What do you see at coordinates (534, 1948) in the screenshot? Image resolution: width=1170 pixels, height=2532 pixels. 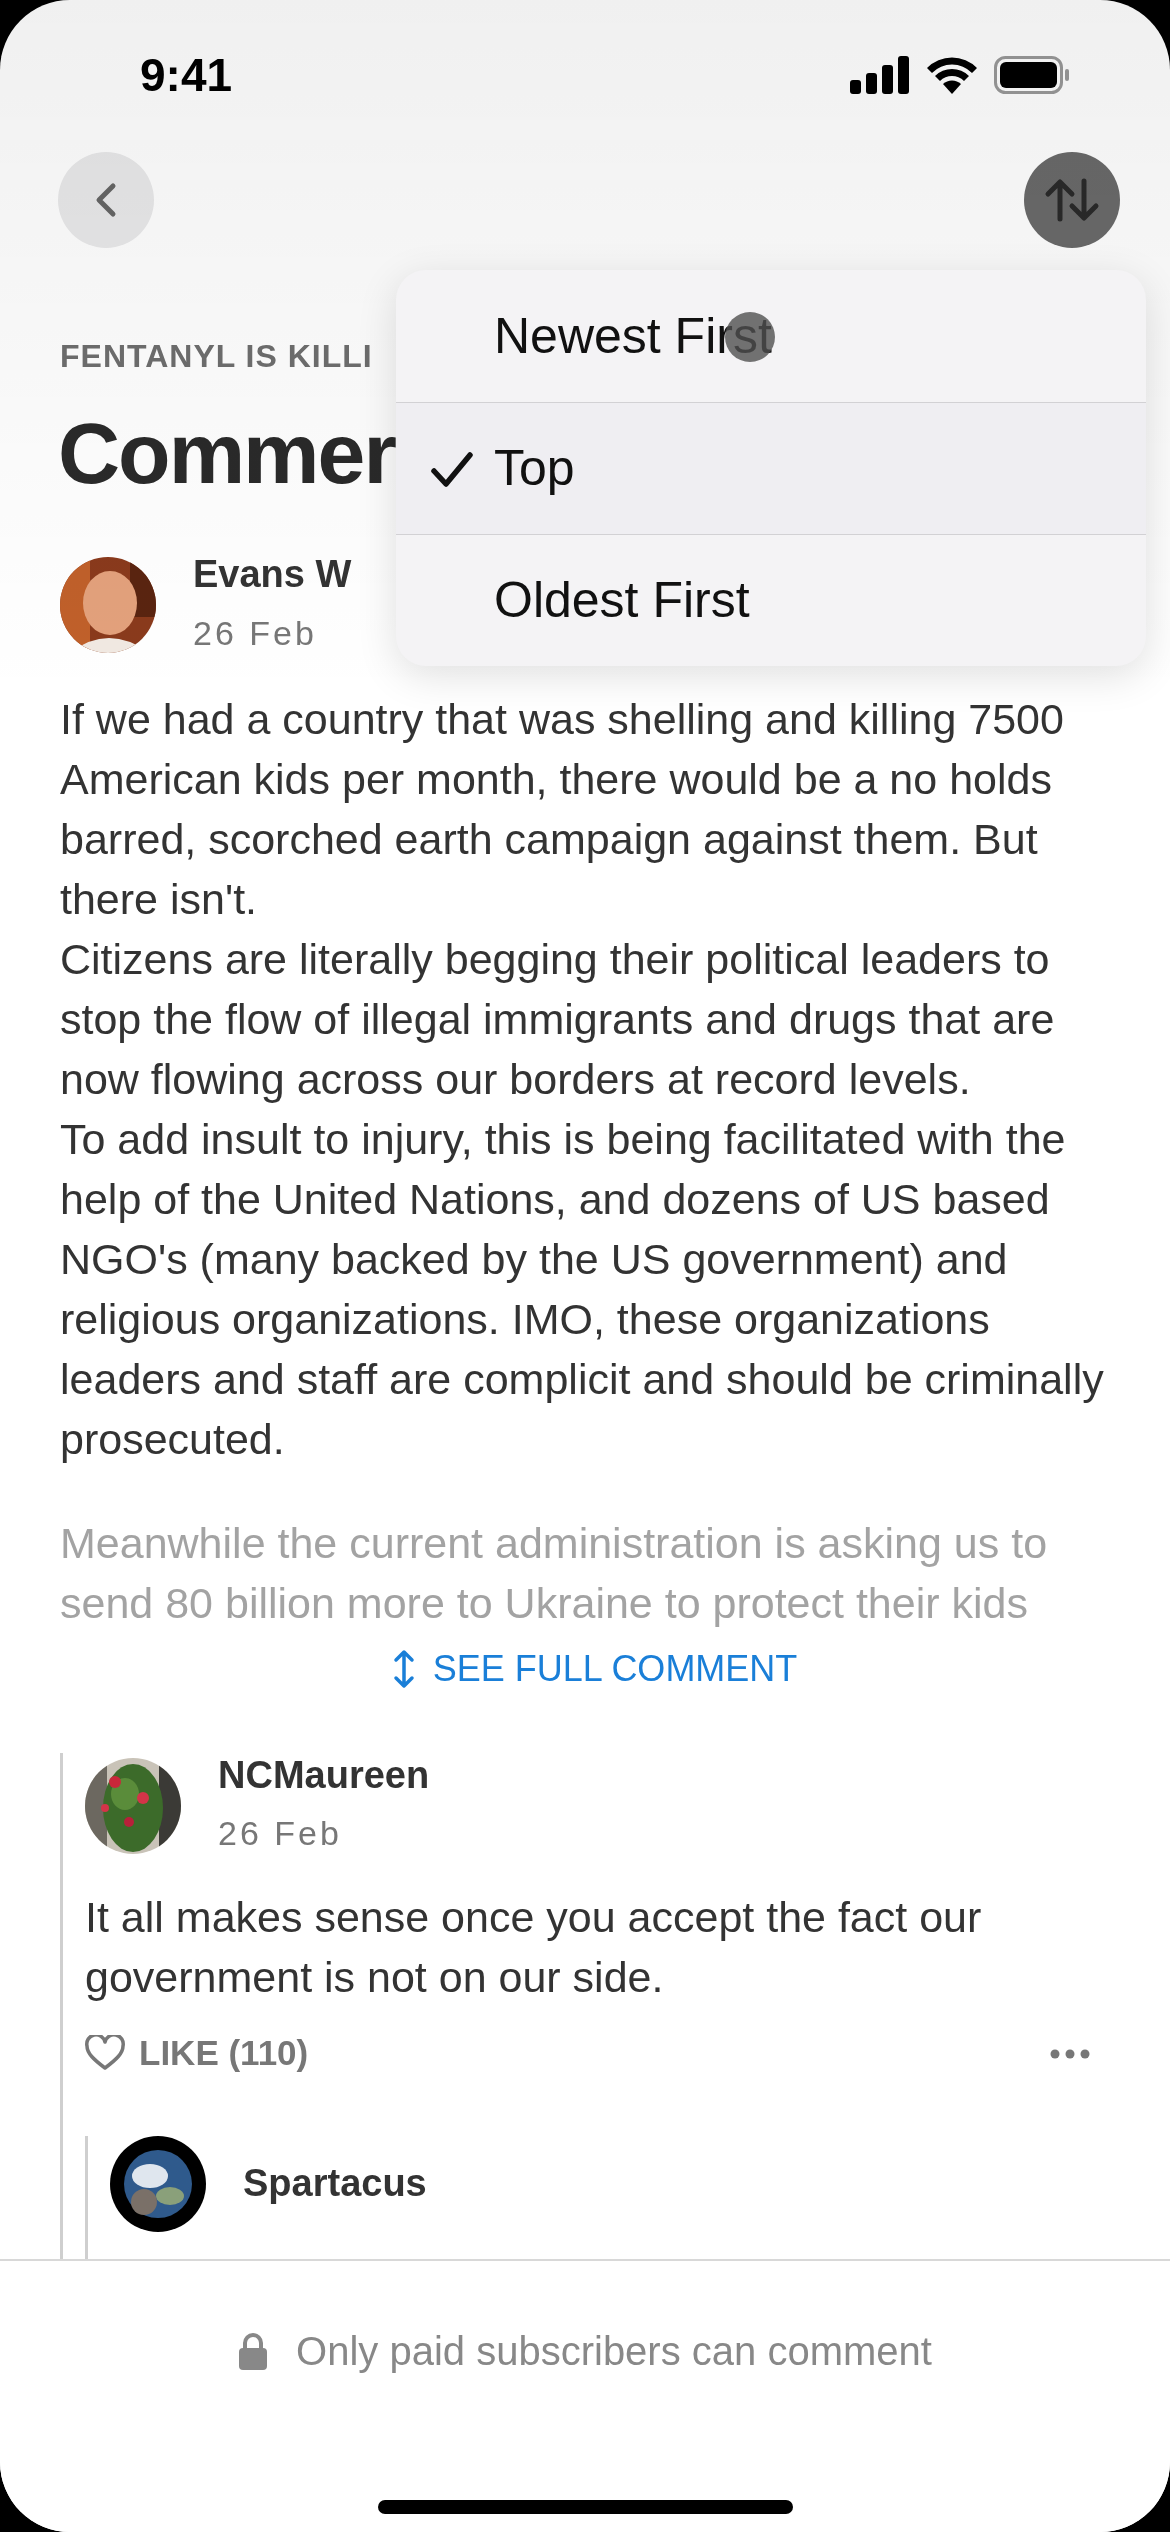 I see `reply-text: It all makes sense once you accept the fact our government is not on our side.` at bounding box center [534, 1948].